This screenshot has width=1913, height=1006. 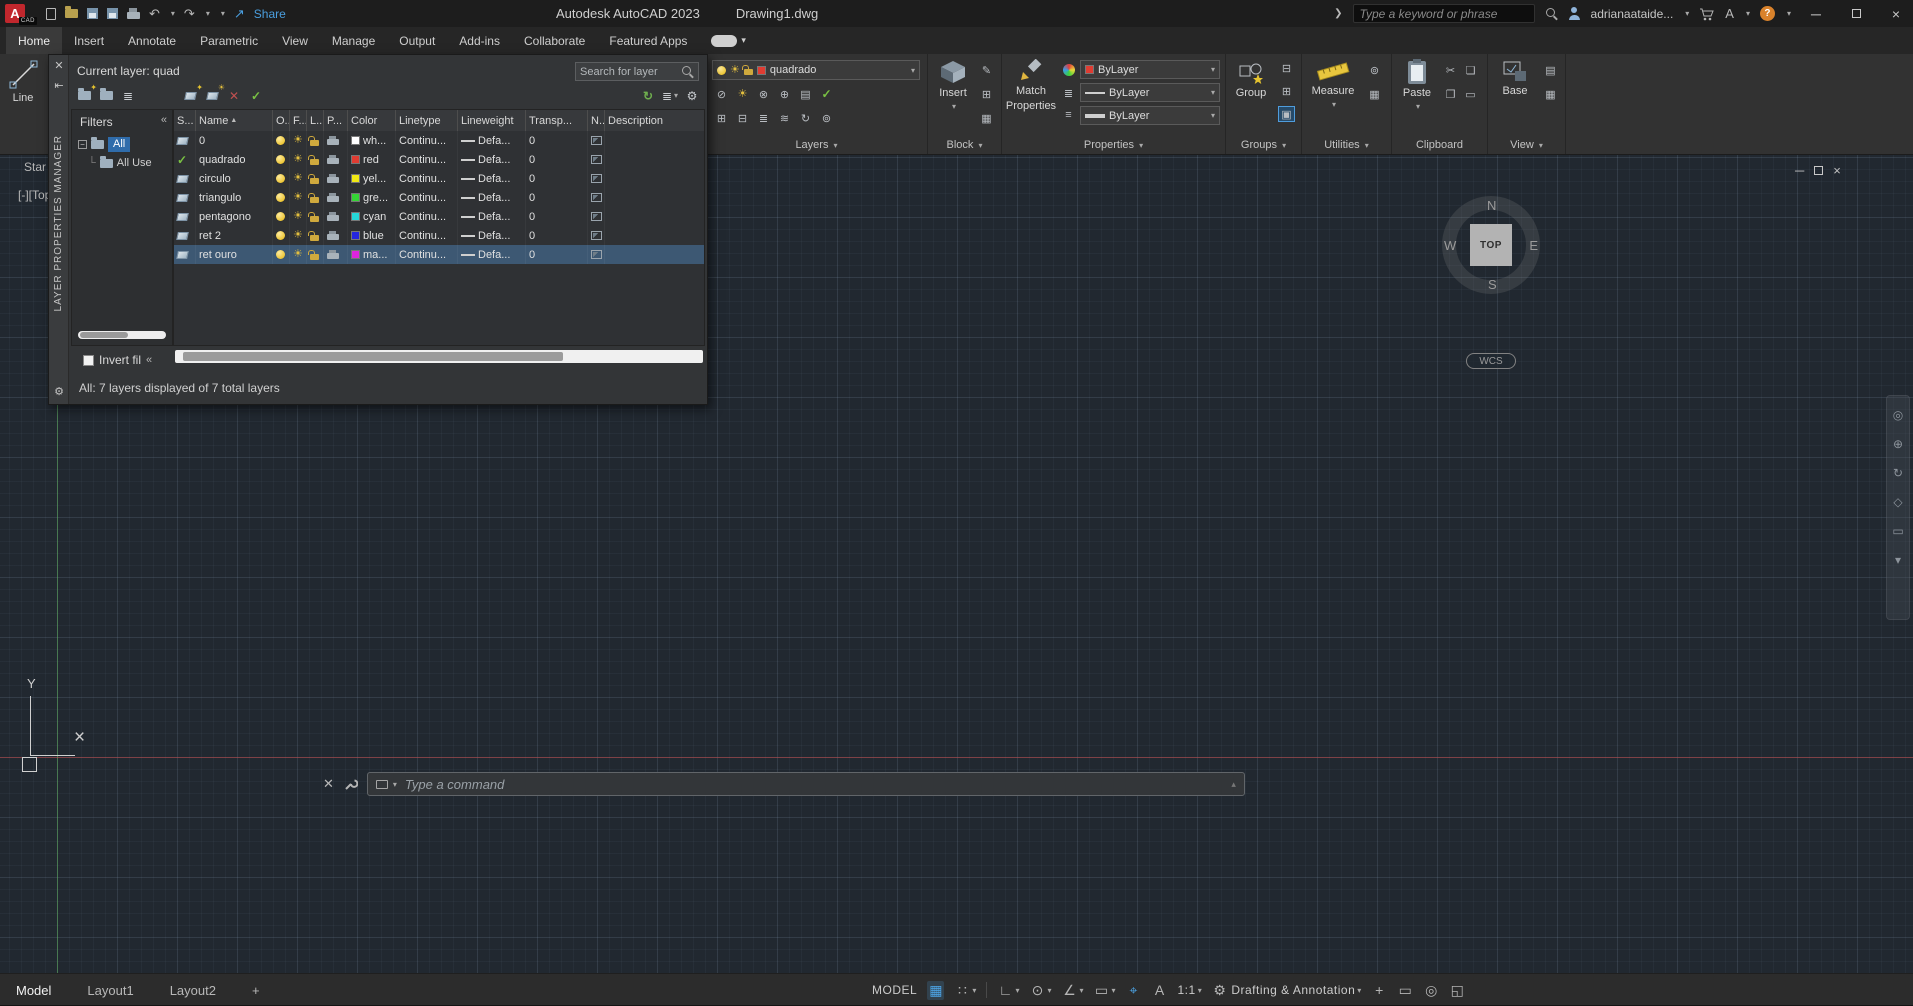 I want to click on layer-thaw-icon: ☀, so click(x=742, y=94).